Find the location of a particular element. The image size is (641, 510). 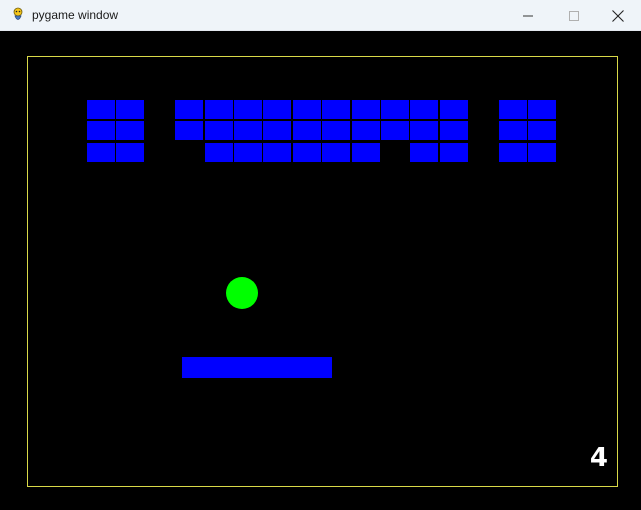

close-button is located at coordinates (618, 15).